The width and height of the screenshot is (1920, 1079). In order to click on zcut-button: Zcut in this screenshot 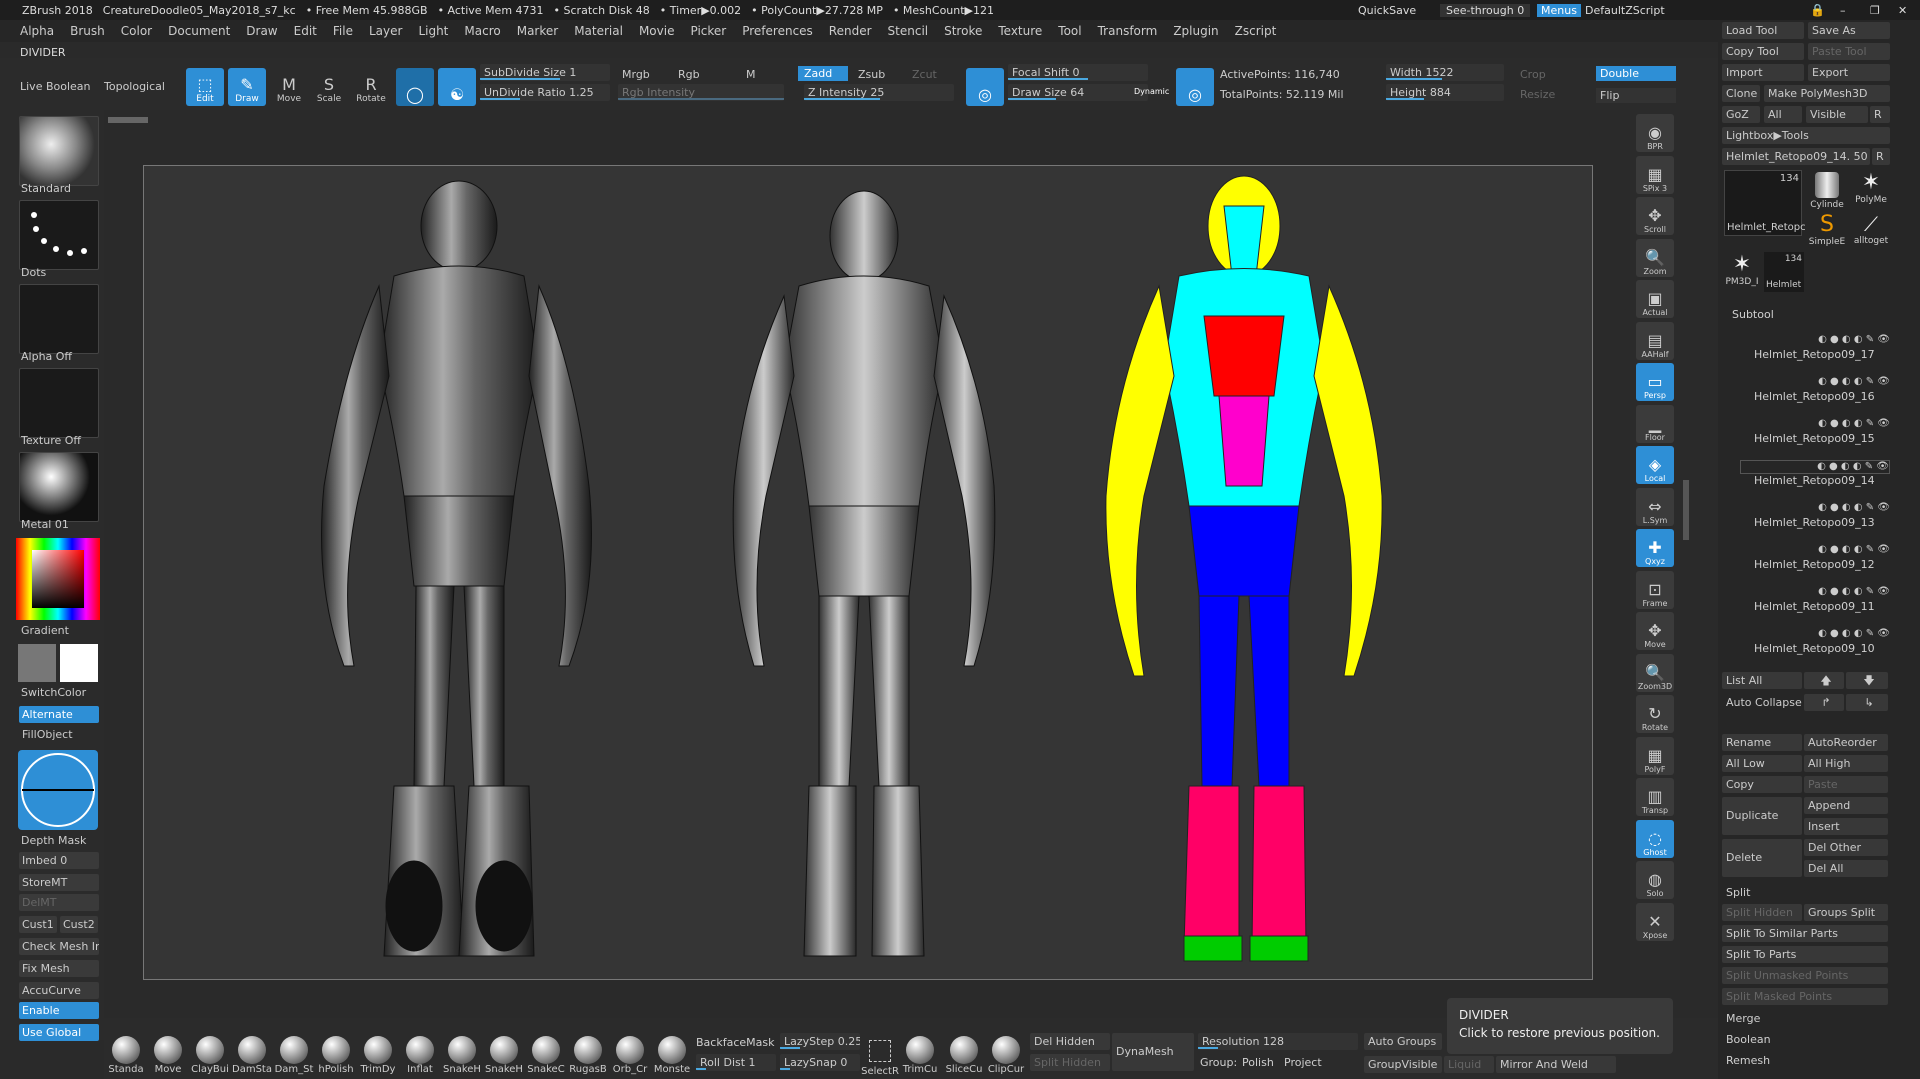, I will do `click(924, 74)`.